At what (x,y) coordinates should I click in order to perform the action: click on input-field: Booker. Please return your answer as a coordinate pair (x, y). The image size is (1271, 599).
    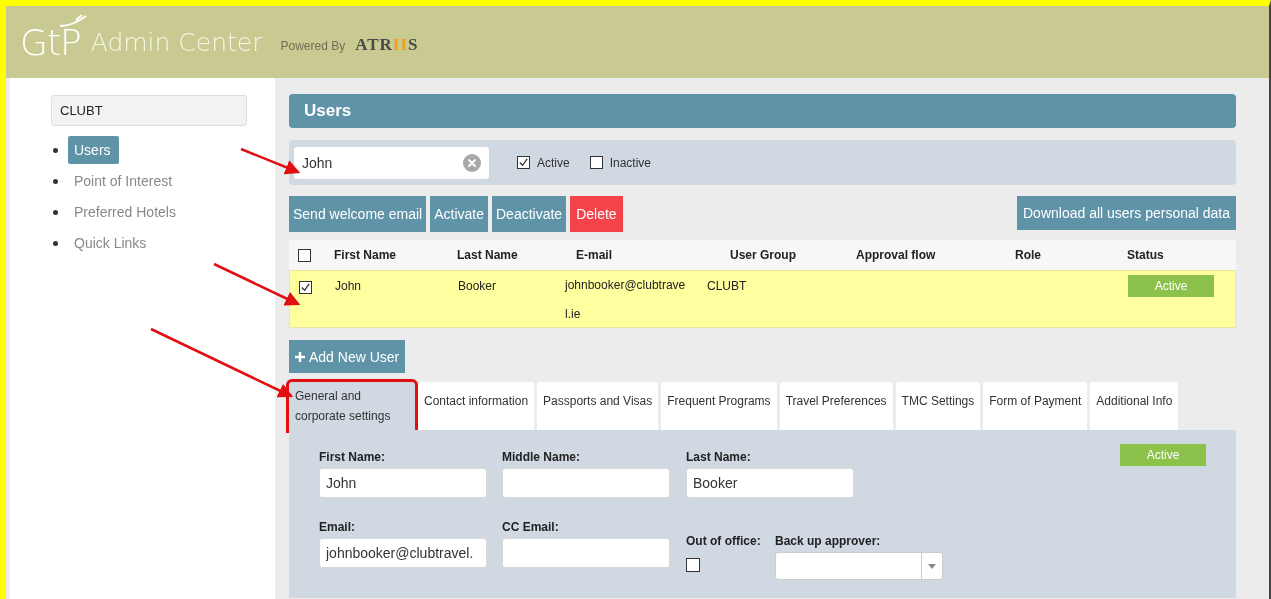
    Looking at the image, I should click on (770, 483).